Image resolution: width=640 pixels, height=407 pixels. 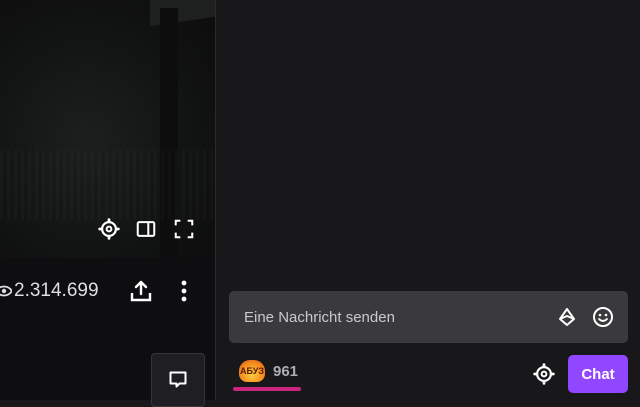 I want to click on share-button, so click(x=141, y=291).